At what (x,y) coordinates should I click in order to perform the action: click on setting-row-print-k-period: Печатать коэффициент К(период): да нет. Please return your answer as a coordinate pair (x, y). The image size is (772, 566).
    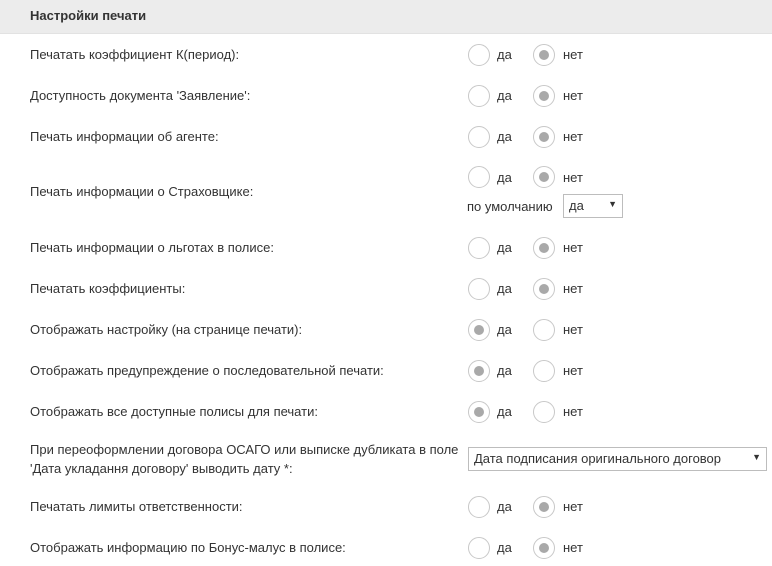
    Looking at the image, I should click on (386, 55).